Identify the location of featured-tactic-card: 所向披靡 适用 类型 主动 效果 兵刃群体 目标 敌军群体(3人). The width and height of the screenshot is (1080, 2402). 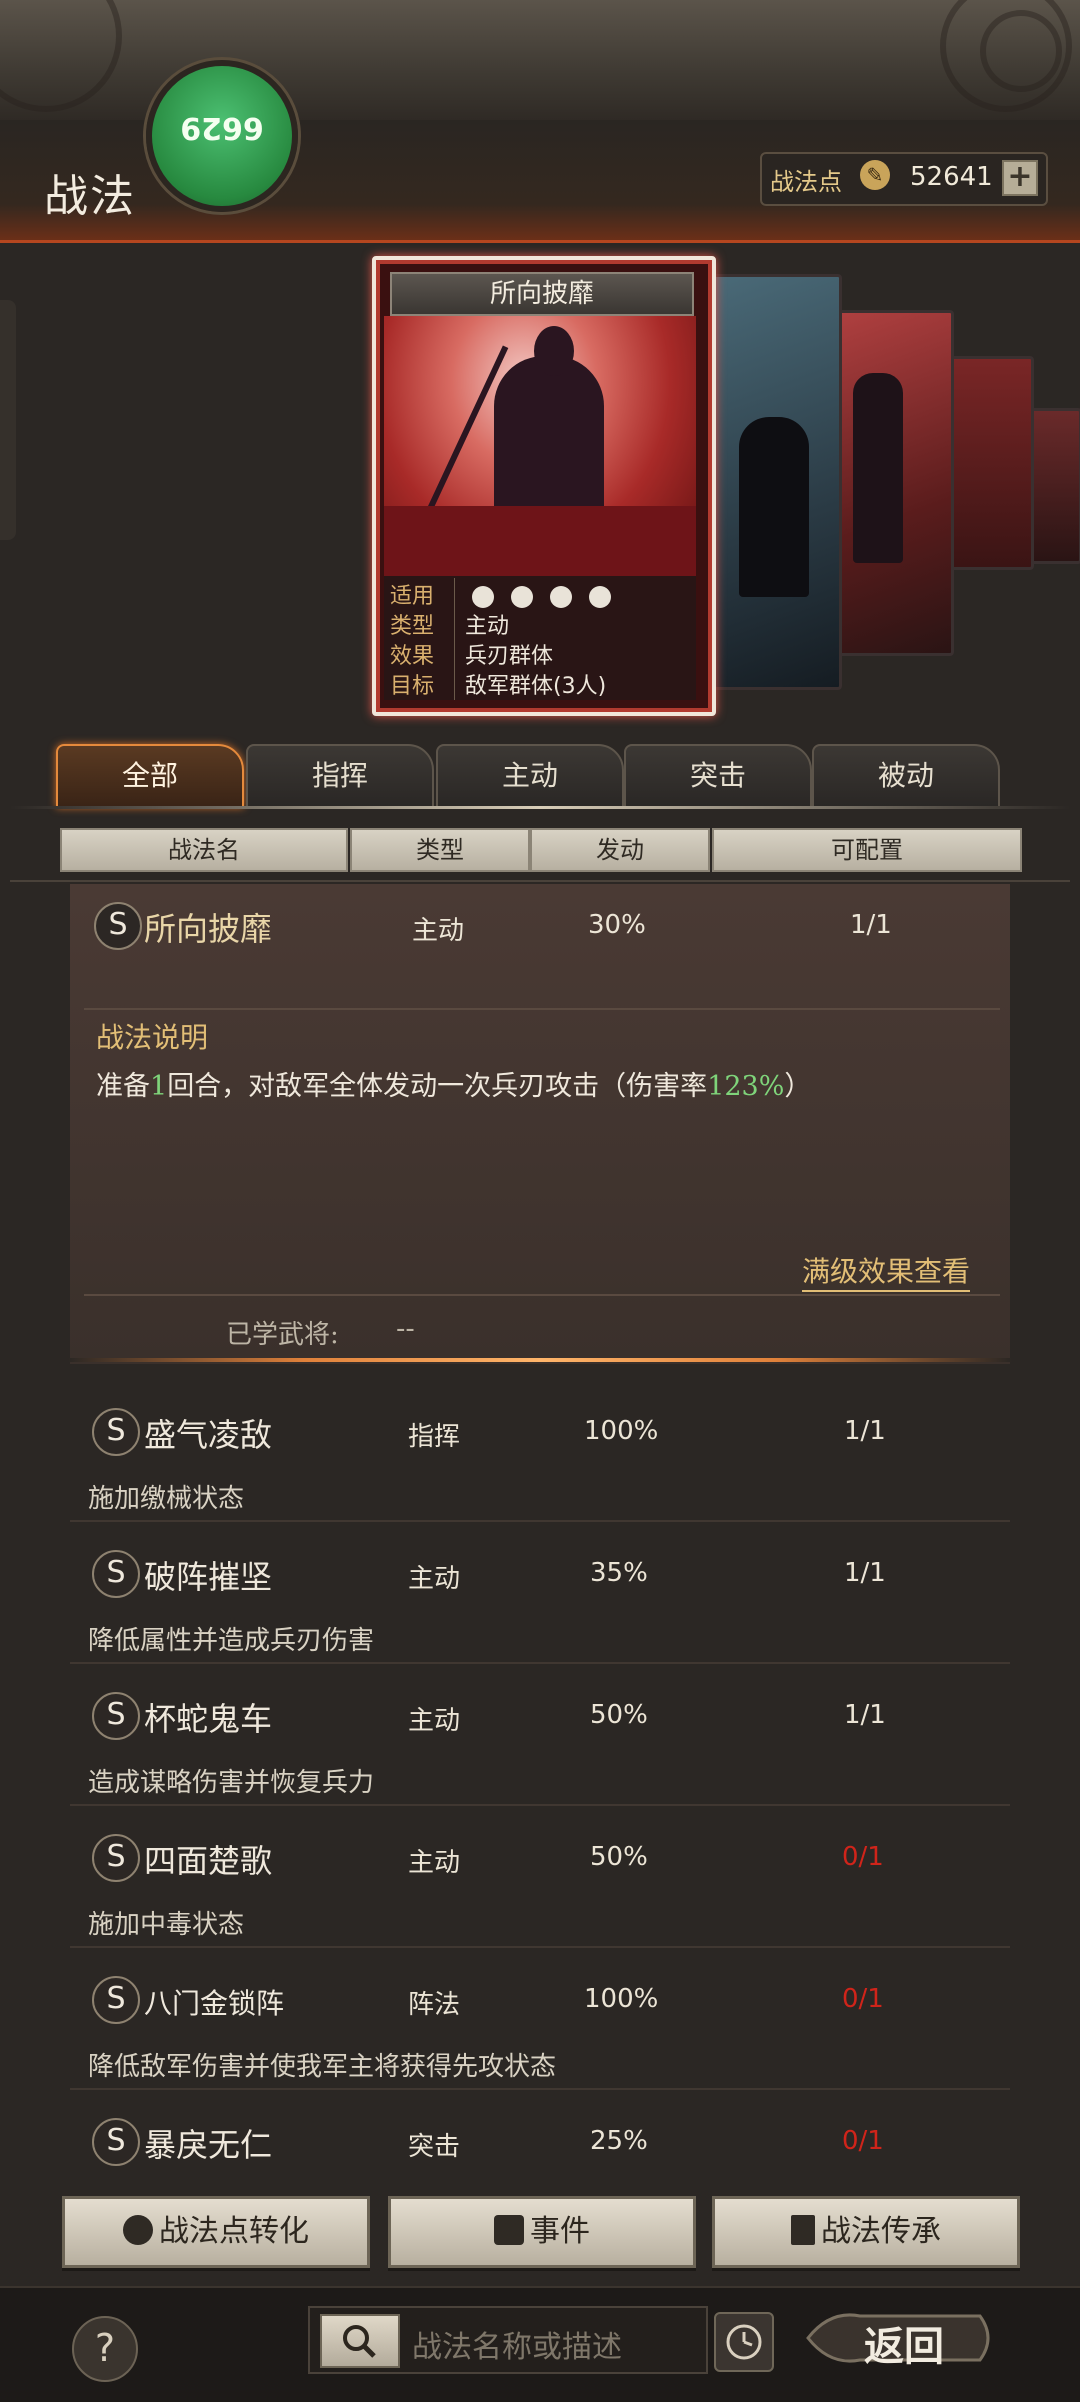
(544, 486).